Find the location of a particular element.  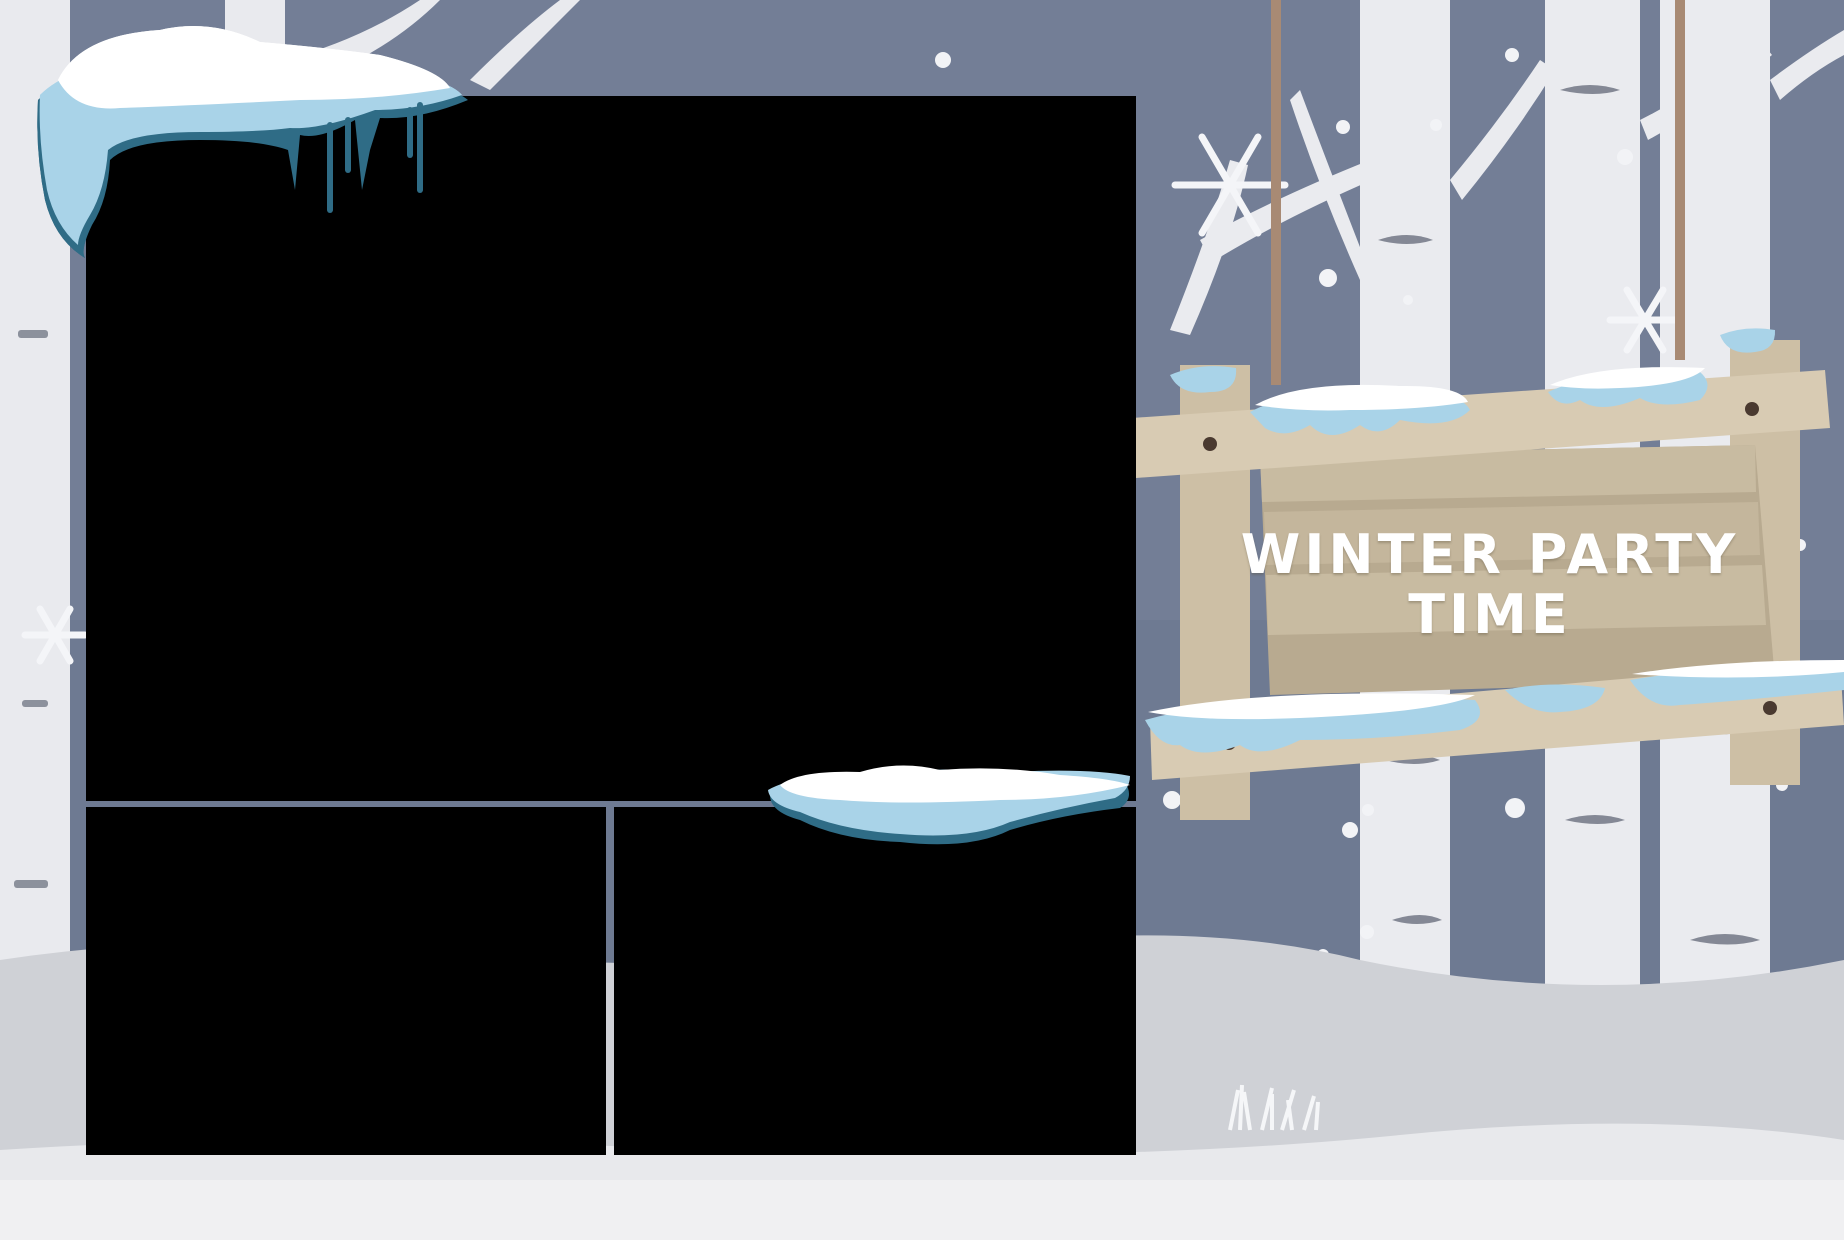

photo-slot-bottom-right is located at coordinates (875, 981).